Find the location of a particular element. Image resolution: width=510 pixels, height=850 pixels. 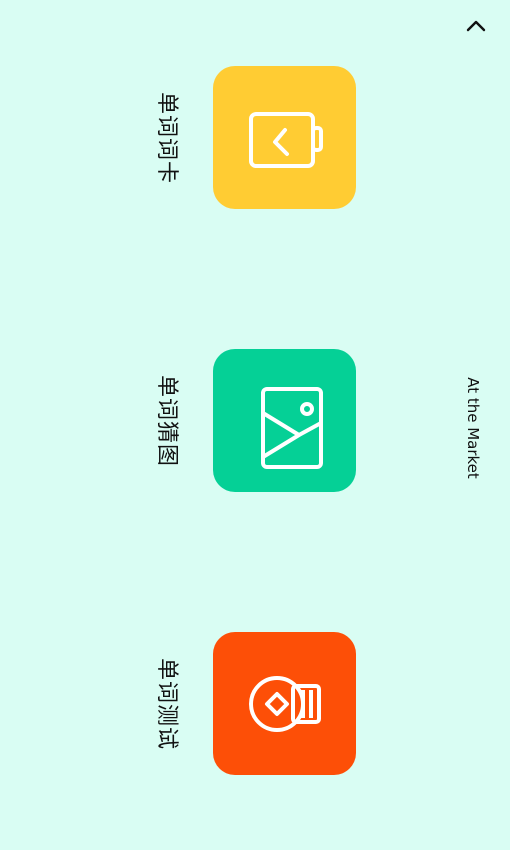

picture-guess-tile is located at coordinates (284, 420).